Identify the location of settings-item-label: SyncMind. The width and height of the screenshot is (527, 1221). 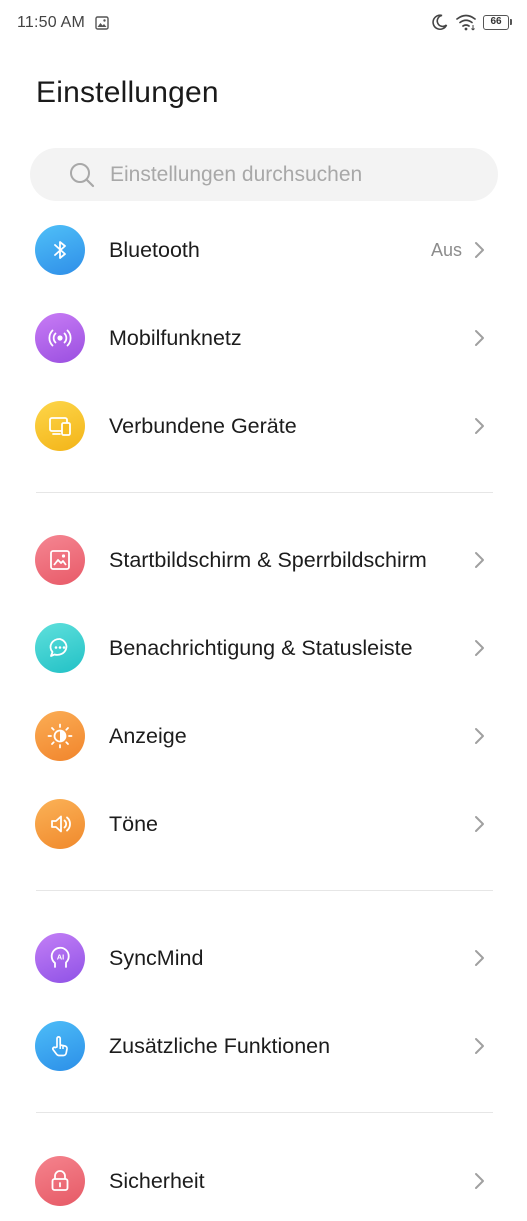
(156, 958).